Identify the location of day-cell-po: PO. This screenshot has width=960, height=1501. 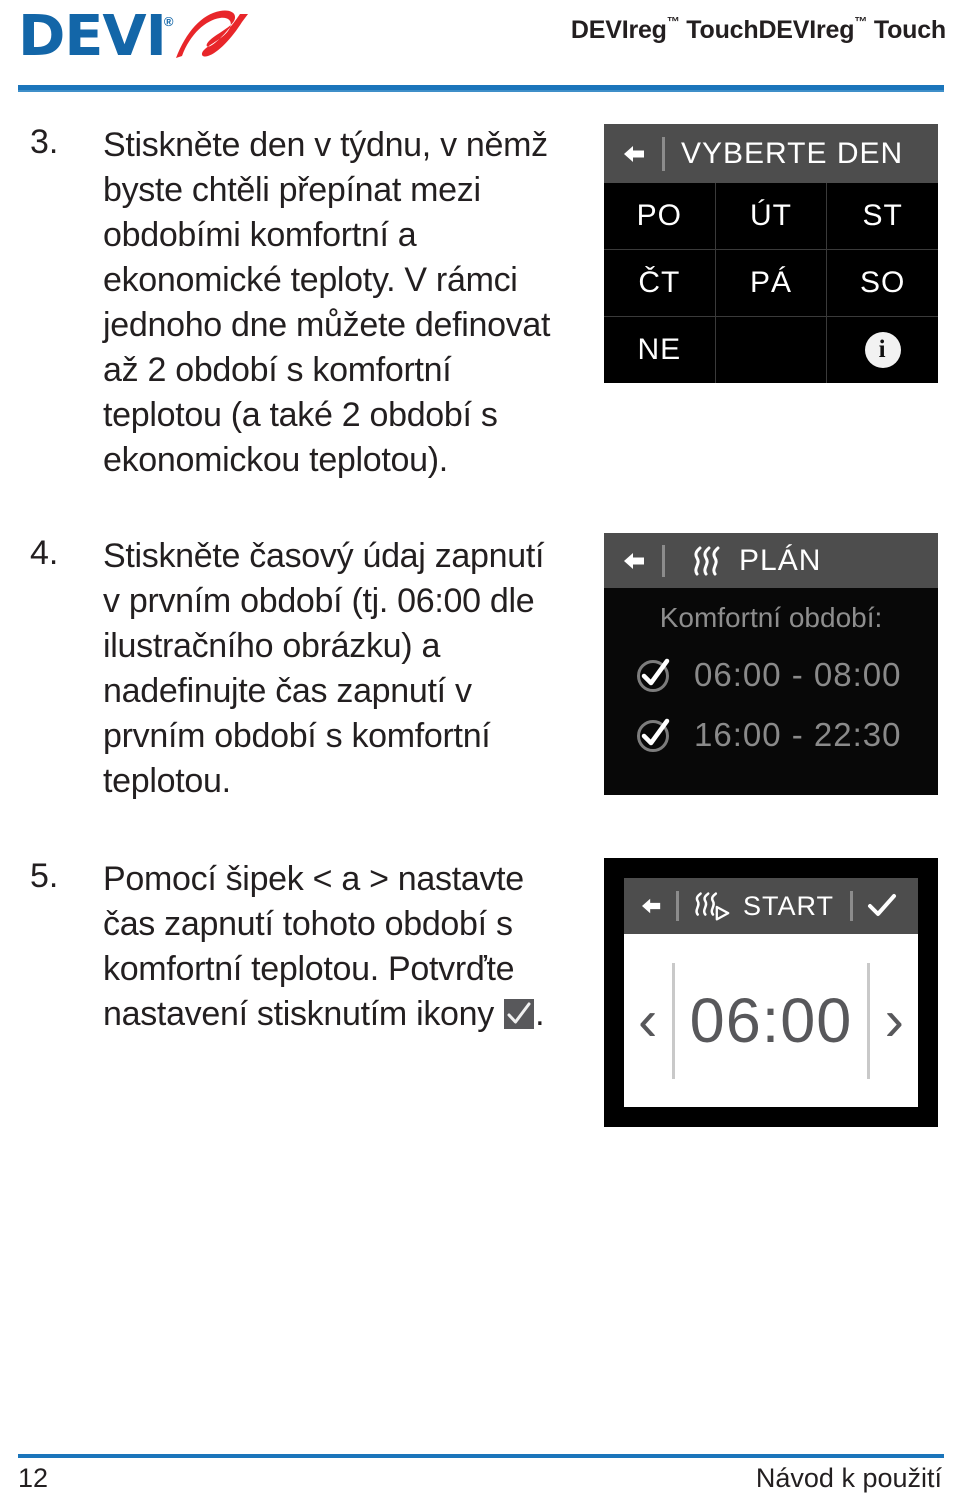
(659, 216).